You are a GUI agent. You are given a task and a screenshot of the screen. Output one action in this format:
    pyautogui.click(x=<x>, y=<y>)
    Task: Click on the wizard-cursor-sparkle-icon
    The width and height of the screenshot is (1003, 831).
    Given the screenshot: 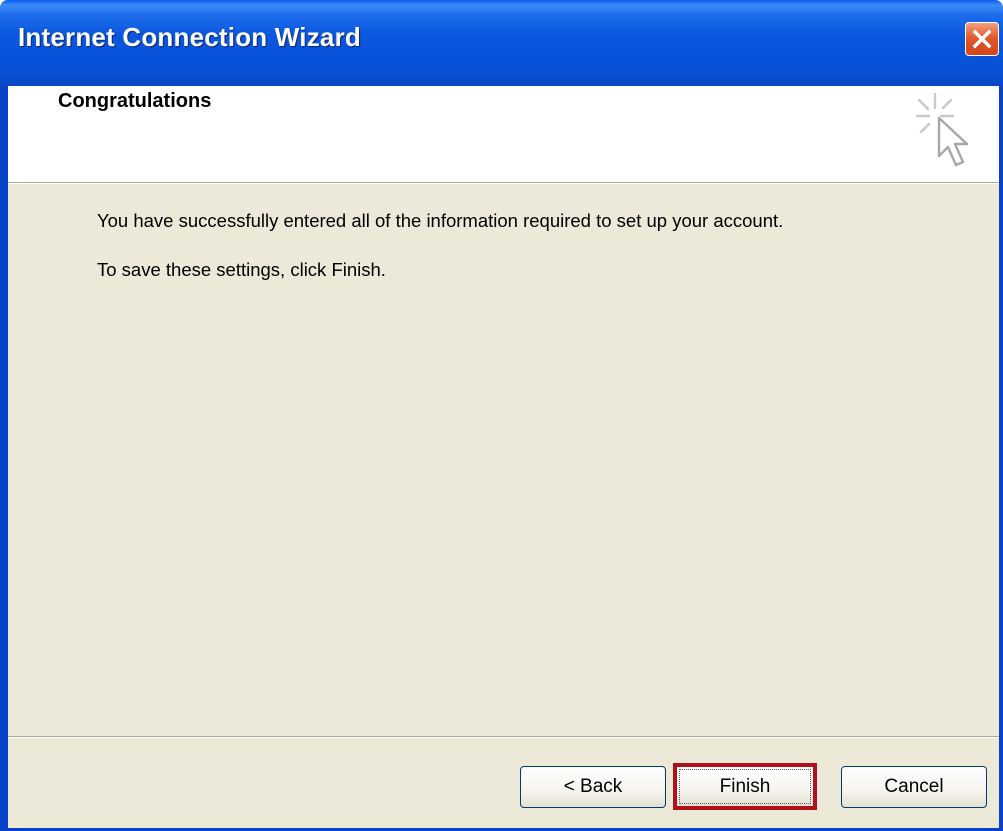 What is the action you would take?
    pyautogui.click(x=942, y=129)
    